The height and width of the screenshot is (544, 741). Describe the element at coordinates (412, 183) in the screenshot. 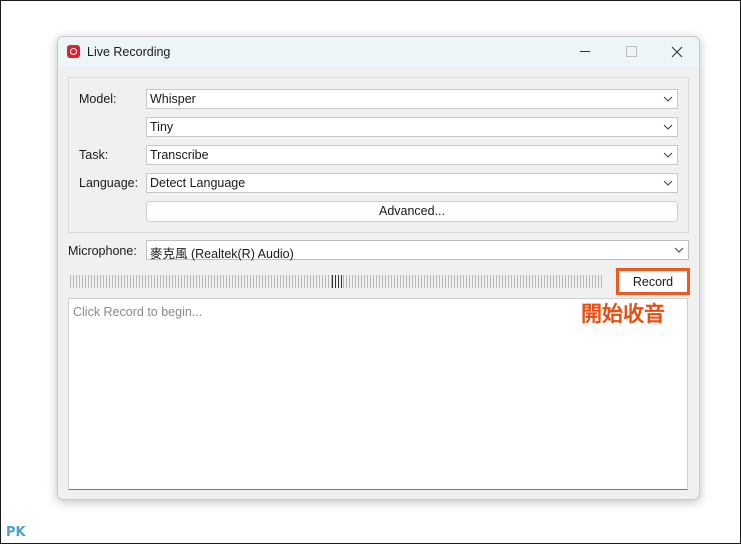

I see `language-select: Detect Language` at that location.